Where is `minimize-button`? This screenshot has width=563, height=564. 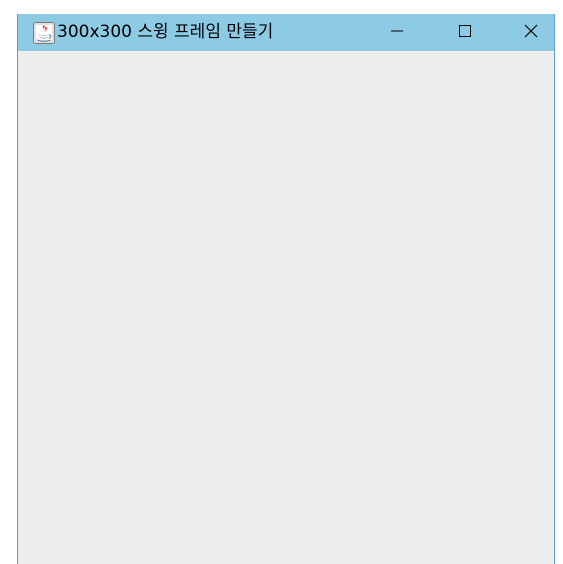
minimize-button is located at coordinates (397, 32).